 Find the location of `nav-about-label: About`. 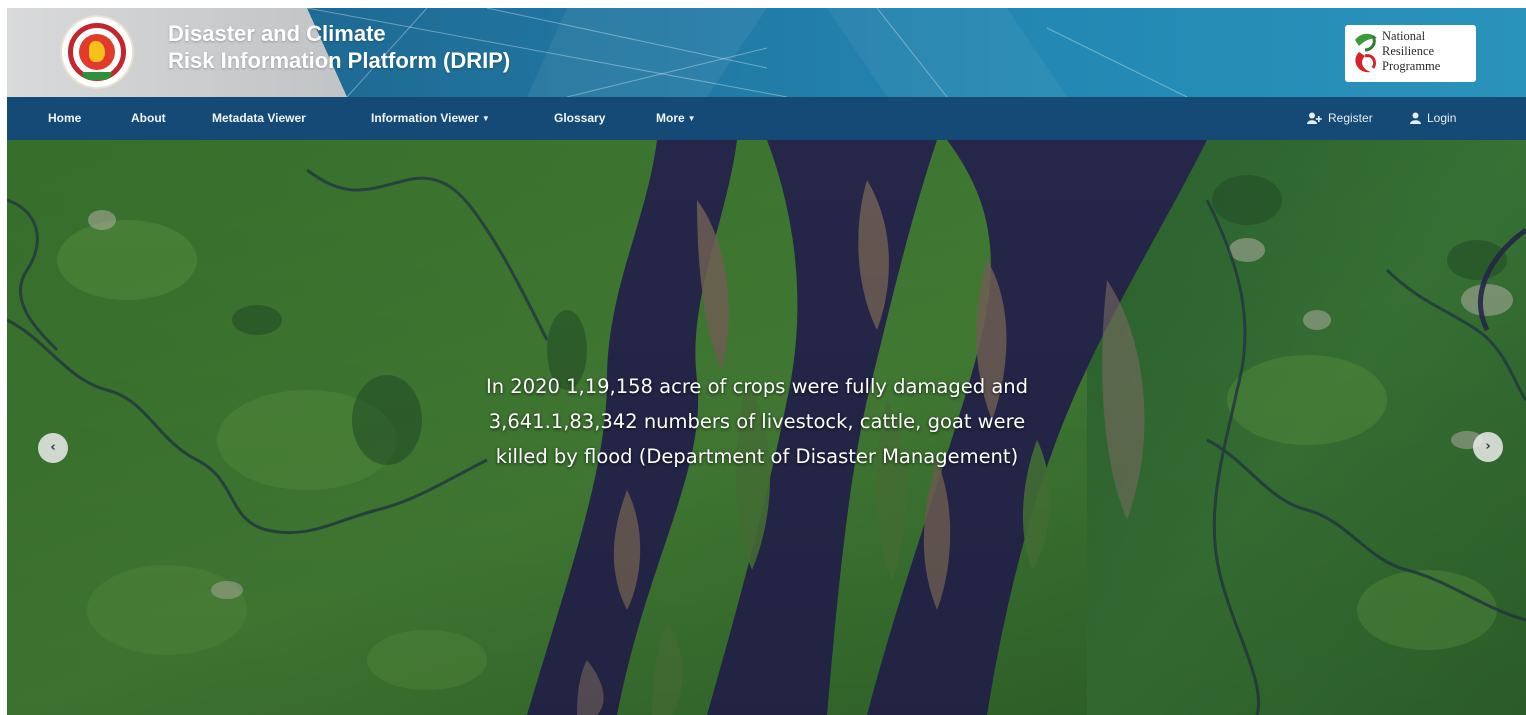

nav-about-label: About is located at coordinates (148, 118).